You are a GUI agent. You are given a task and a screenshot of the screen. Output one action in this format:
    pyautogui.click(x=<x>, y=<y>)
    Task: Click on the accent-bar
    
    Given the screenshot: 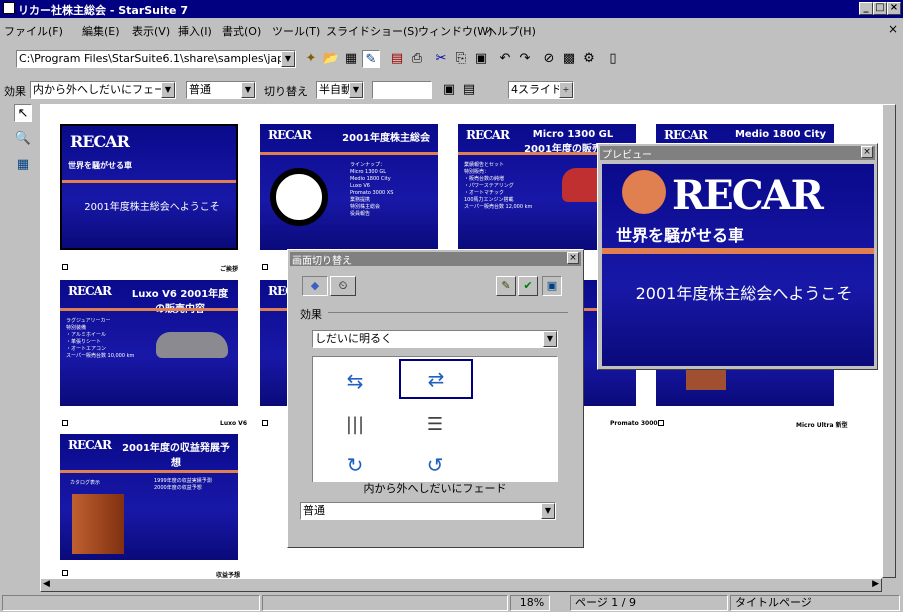 What is the action you would take?
    pyautogui.click(x=149, y=181)
    